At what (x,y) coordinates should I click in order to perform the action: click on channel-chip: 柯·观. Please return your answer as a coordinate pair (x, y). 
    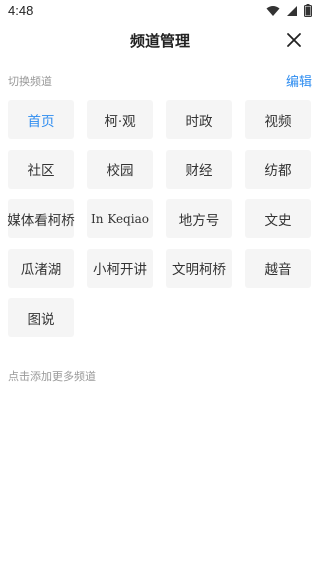
    Looking at the image, I should click on (120, 119).